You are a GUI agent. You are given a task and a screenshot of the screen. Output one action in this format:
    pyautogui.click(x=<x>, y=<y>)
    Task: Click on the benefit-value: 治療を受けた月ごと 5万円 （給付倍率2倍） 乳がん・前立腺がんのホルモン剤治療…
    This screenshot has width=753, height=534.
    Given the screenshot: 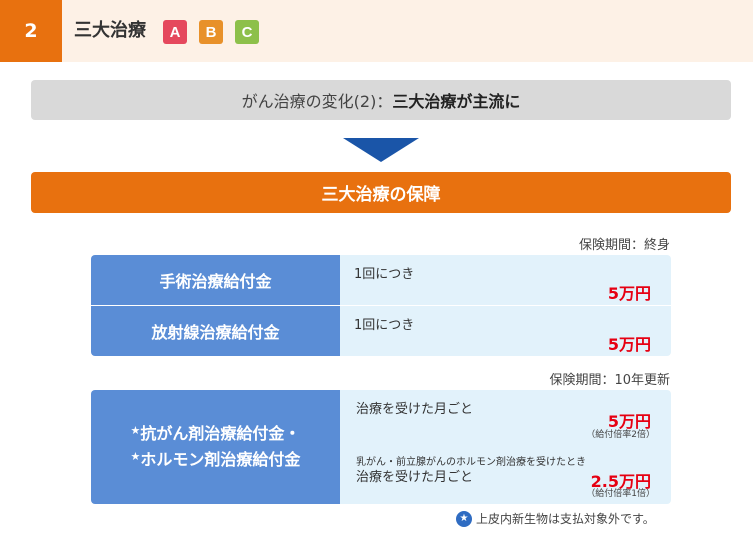 What is the action you would take?
    pyautogui.click(x=505, y=447)
    